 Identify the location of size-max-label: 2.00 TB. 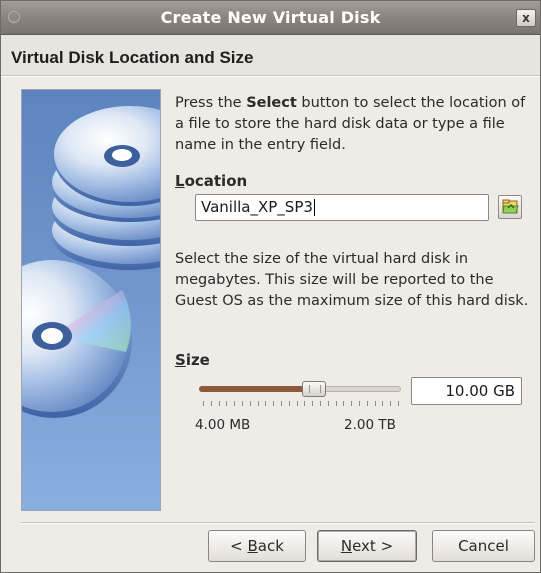
(370, 425).